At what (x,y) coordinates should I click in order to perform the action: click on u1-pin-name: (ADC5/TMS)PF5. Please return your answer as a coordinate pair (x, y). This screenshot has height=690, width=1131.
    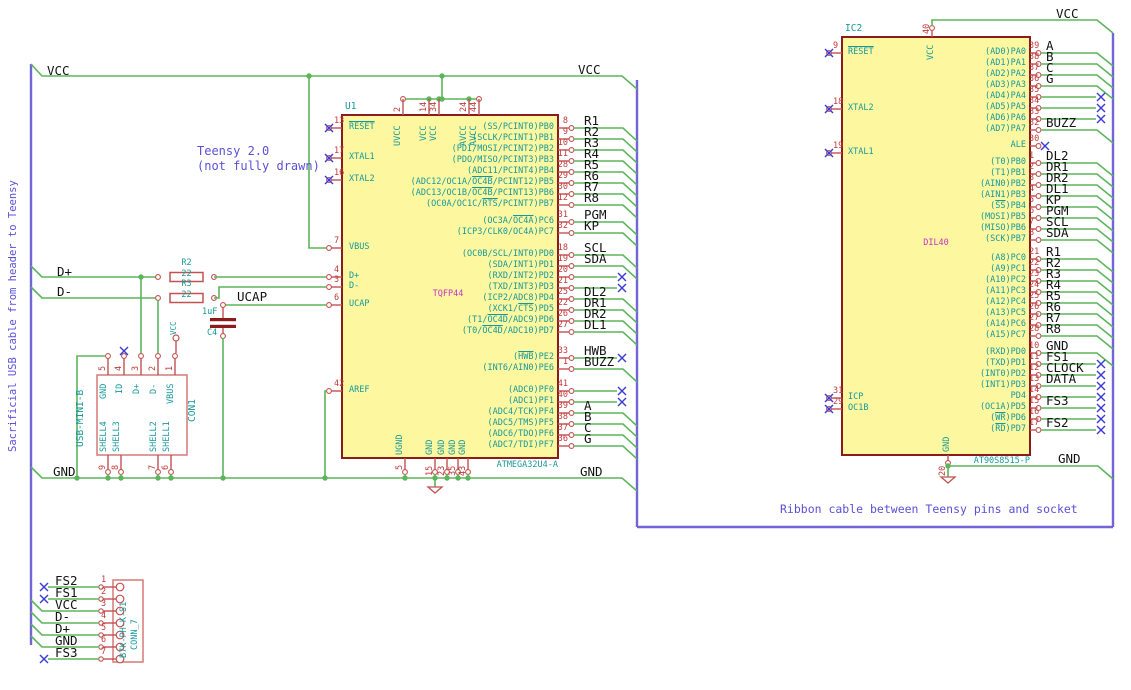
    Looking at the image, I should click on (520, 422).